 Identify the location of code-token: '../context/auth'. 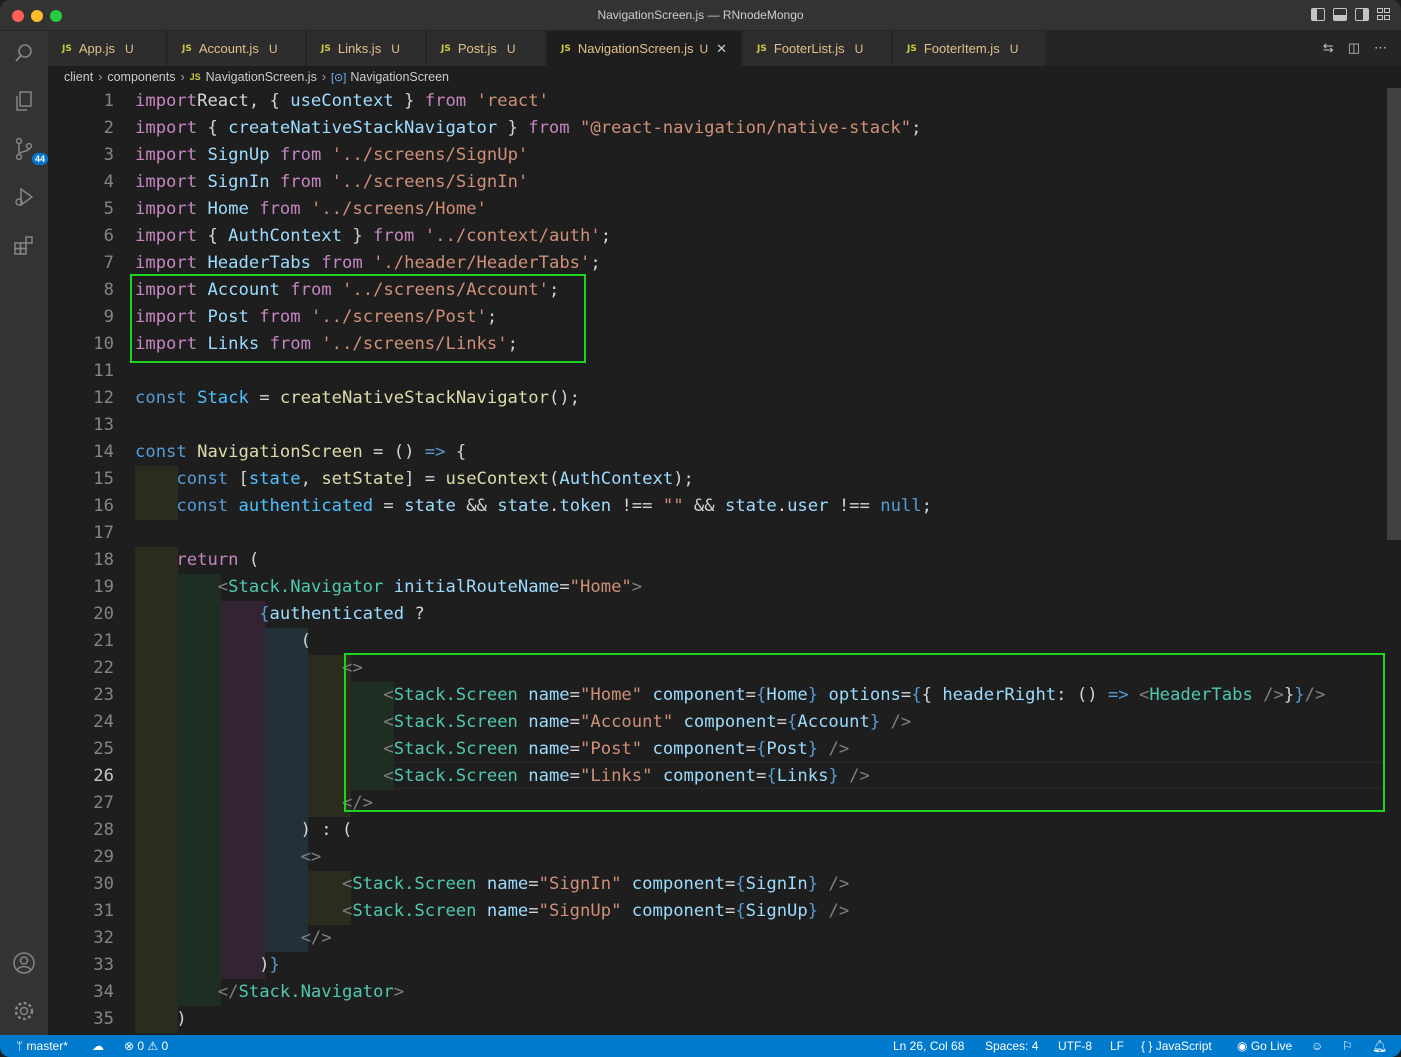
(512, 236).